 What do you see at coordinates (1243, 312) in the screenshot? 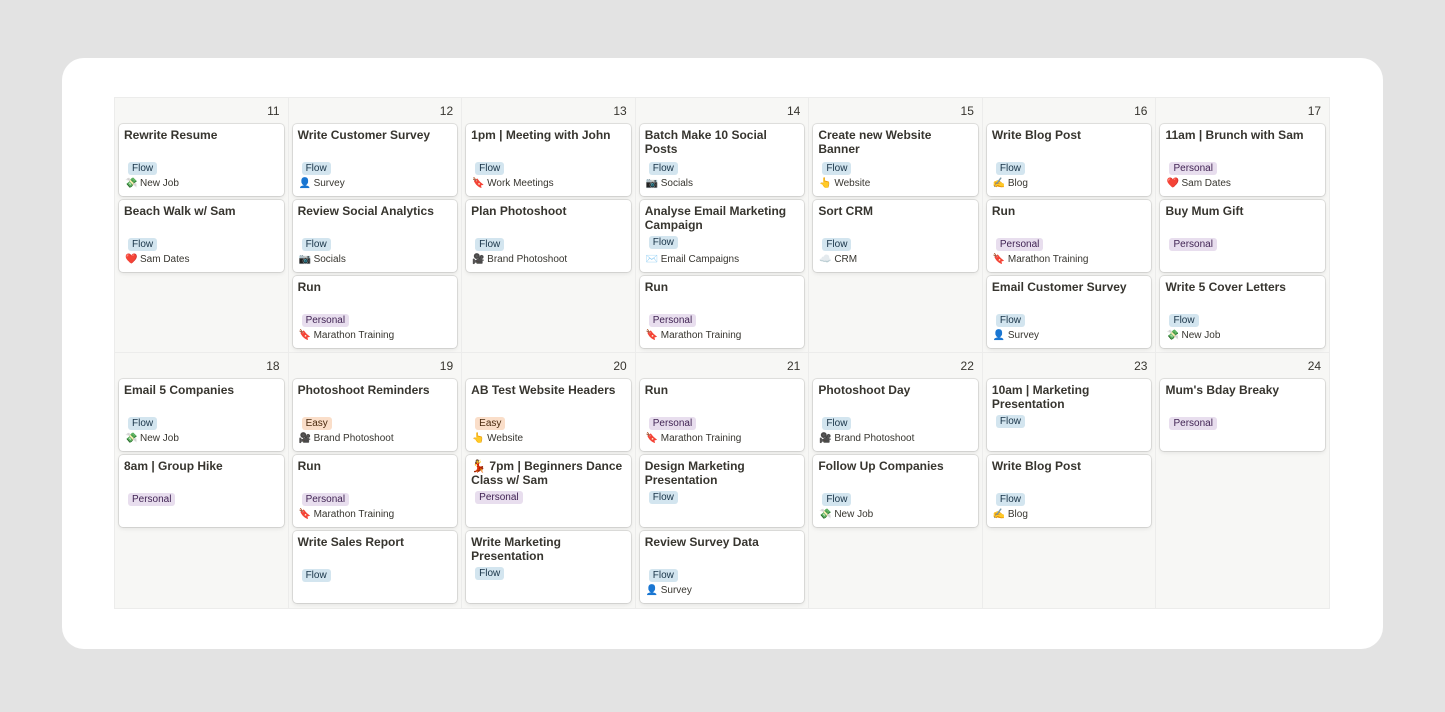
I see `event-card-write-5-cover-letters: Write 5 Cover Letters Flow 💸 New Job` at bounding box center [1243, 312].